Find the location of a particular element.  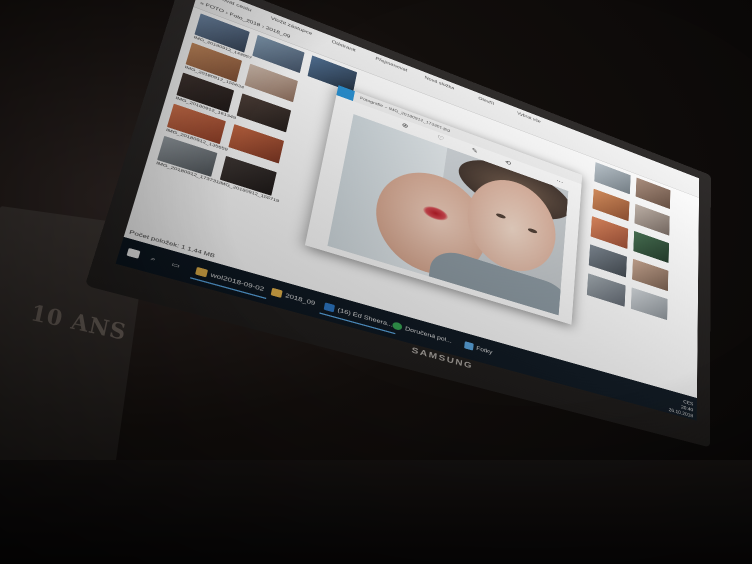

photos-icon is located at coordinates (469, 346).